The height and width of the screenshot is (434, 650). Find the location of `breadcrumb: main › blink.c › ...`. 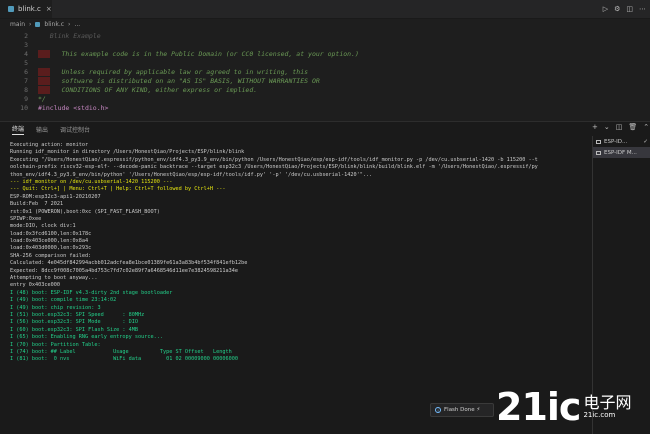

breadcrumb: main › blink.c › ... is located at coordinates (45, 24).